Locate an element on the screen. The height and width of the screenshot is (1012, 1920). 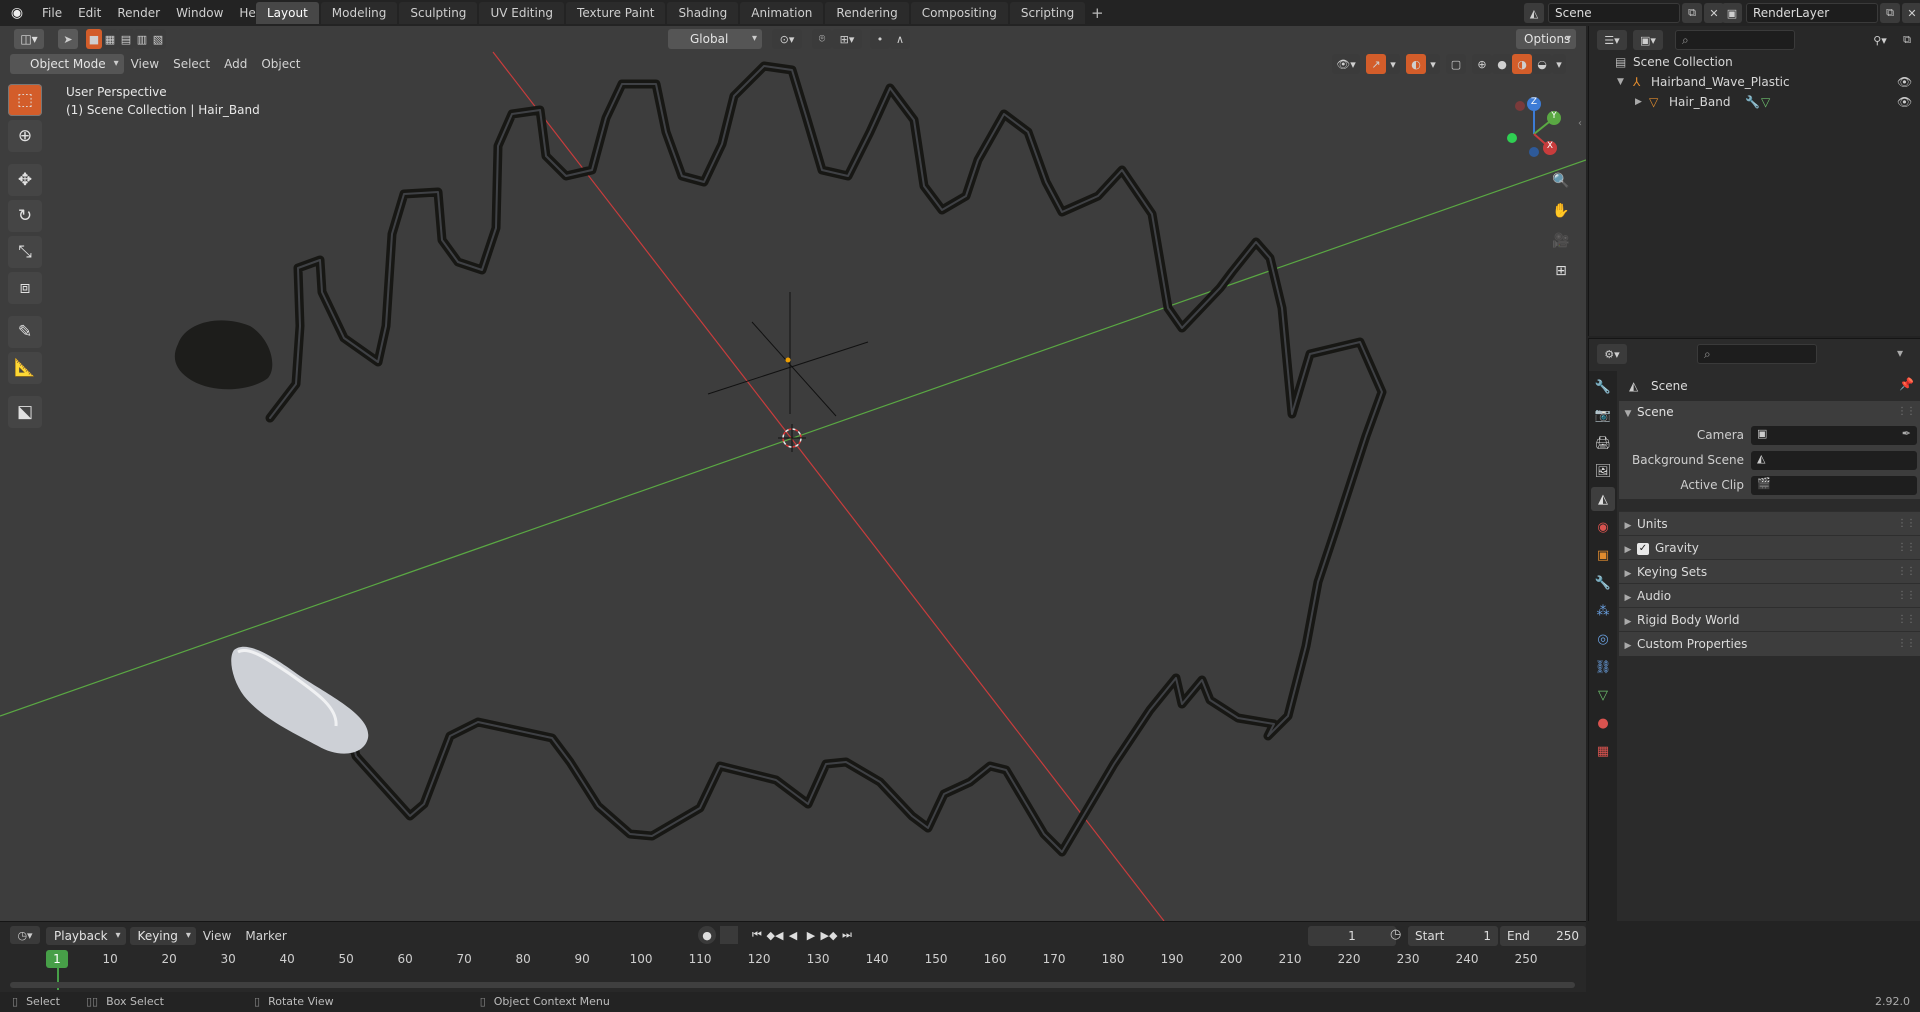
record-icon: ● is located at coordinates (707, 935).